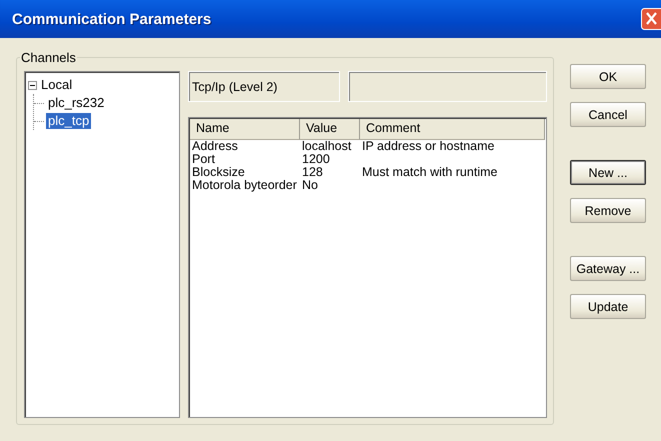  Describe the element at coordinates (452, 129) in the screenshot. I see `column-header: Comment` at that location.